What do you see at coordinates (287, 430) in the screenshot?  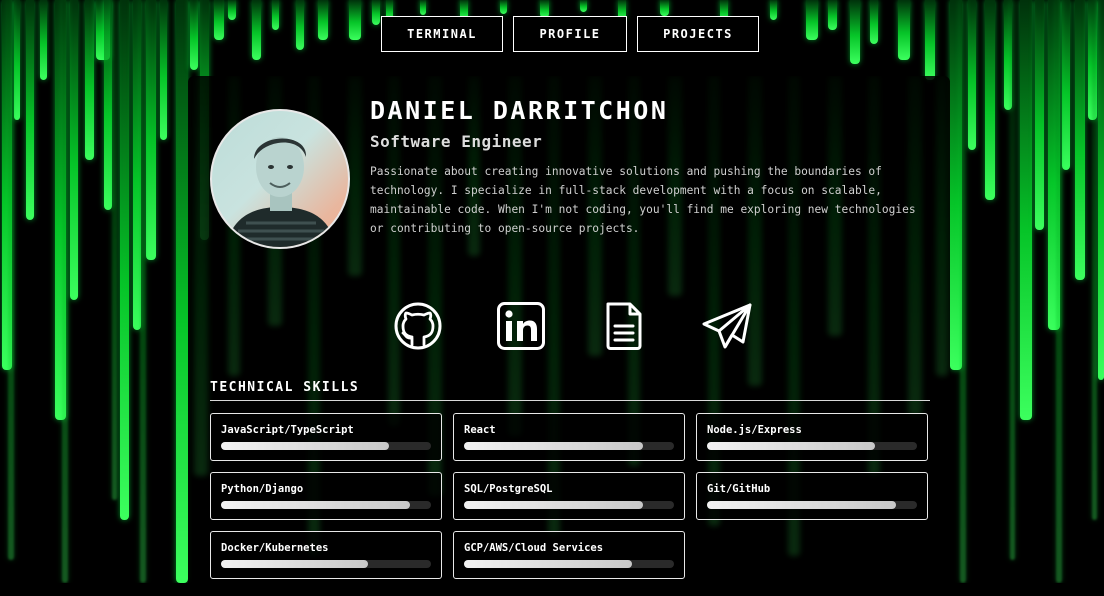 I see `skill-name: JavaScript/TypeScript` at bounding box center [287, 430].